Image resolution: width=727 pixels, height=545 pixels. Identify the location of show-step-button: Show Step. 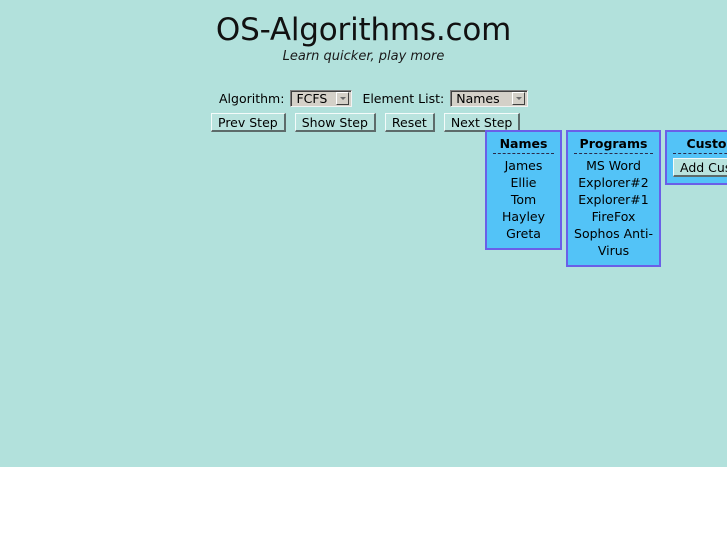
(335, 122).